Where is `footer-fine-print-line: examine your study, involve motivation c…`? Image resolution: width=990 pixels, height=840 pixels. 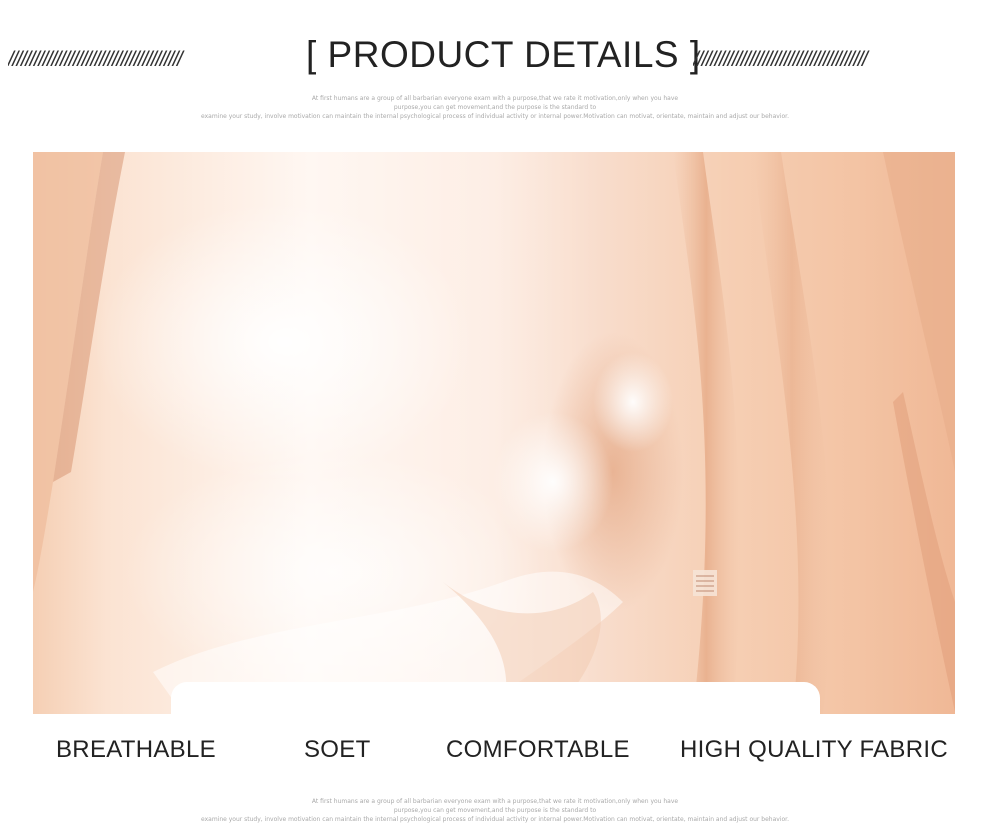 footer-fine-print-line: examine your study, involve motivation c… is located at coordinates (495, 819).